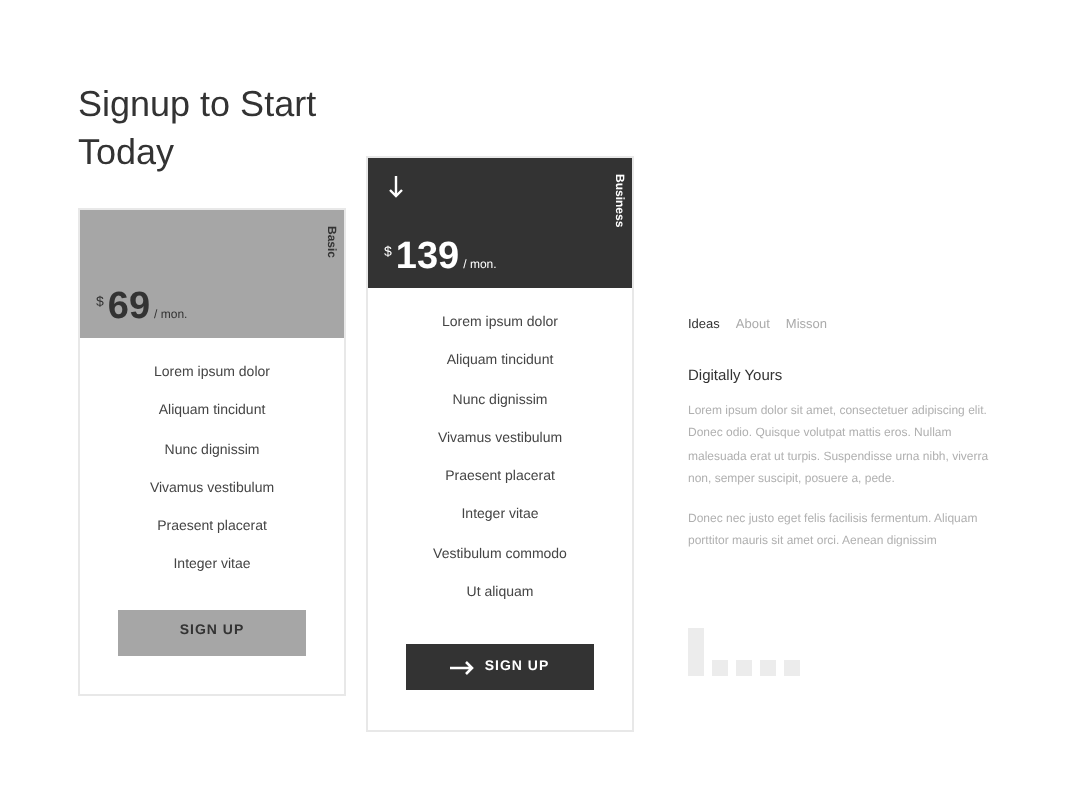  I want to click on arrow-down-icon, so click(396, 187).